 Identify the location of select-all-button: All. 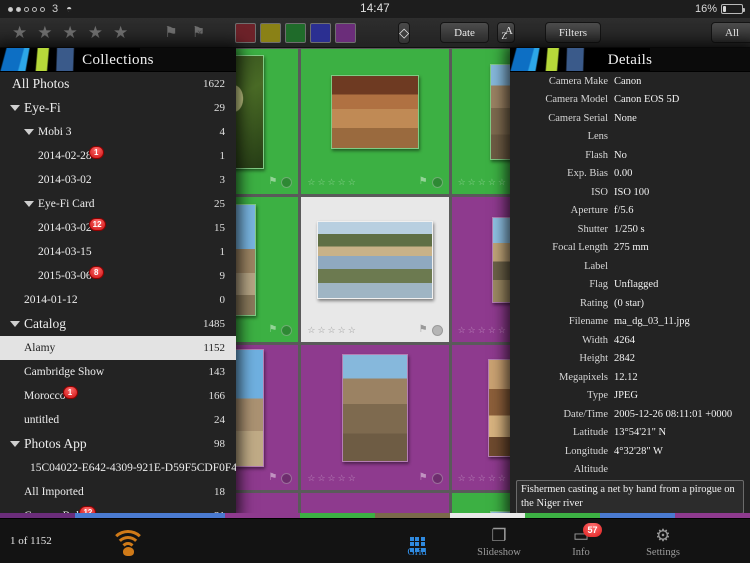
(730, 32).